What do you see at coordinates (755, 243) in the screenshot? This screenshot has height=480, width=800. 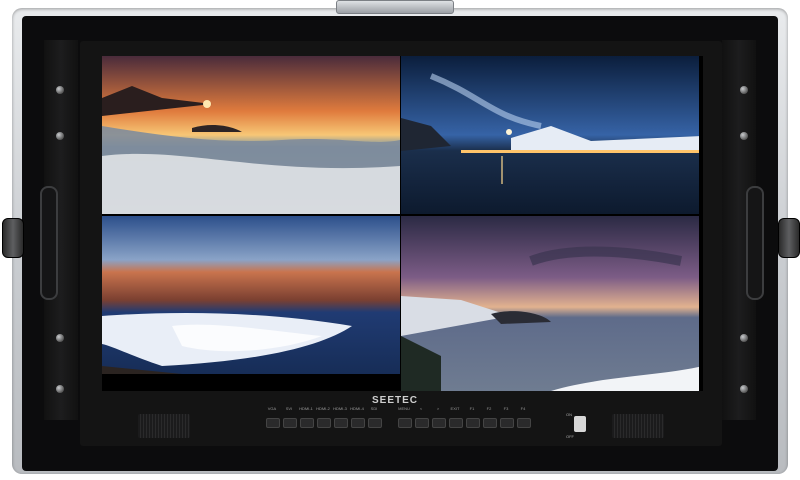 I see `right-grip-handle` at bounding box center [755, 243].